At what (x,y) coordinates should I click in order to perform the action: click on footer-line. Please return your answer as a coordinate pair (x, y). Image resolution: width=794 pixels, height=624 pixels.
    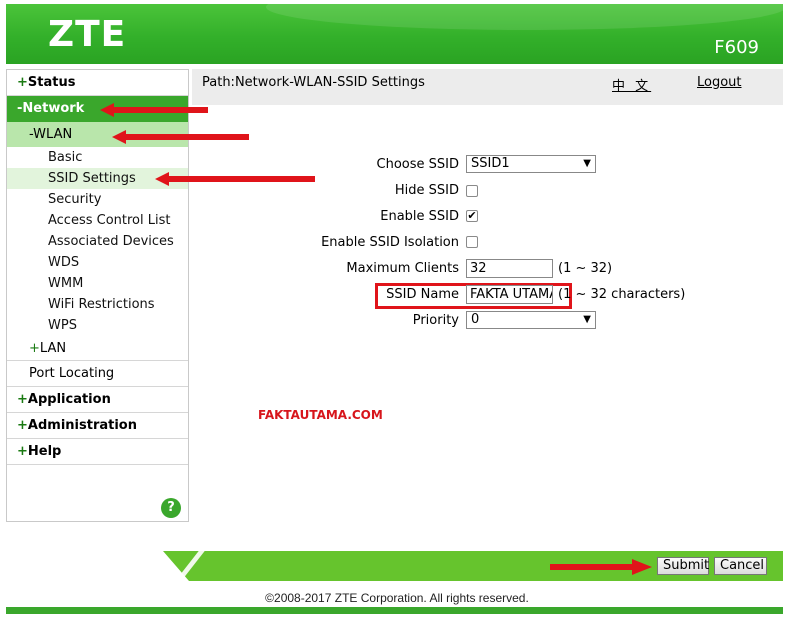
    Looking at the image, I should click on (394, 610).